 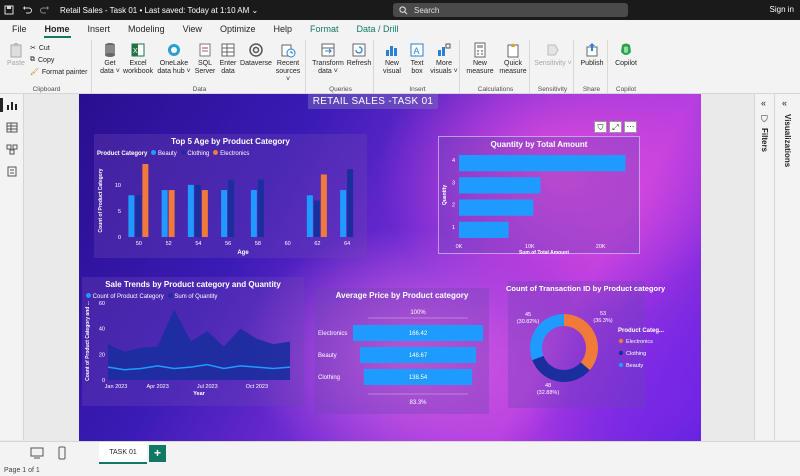 What do you see at coordinates (205, 59) in the screenshot?
I see `sql-server-button: SQL Server` at bounding box center [205, 59].